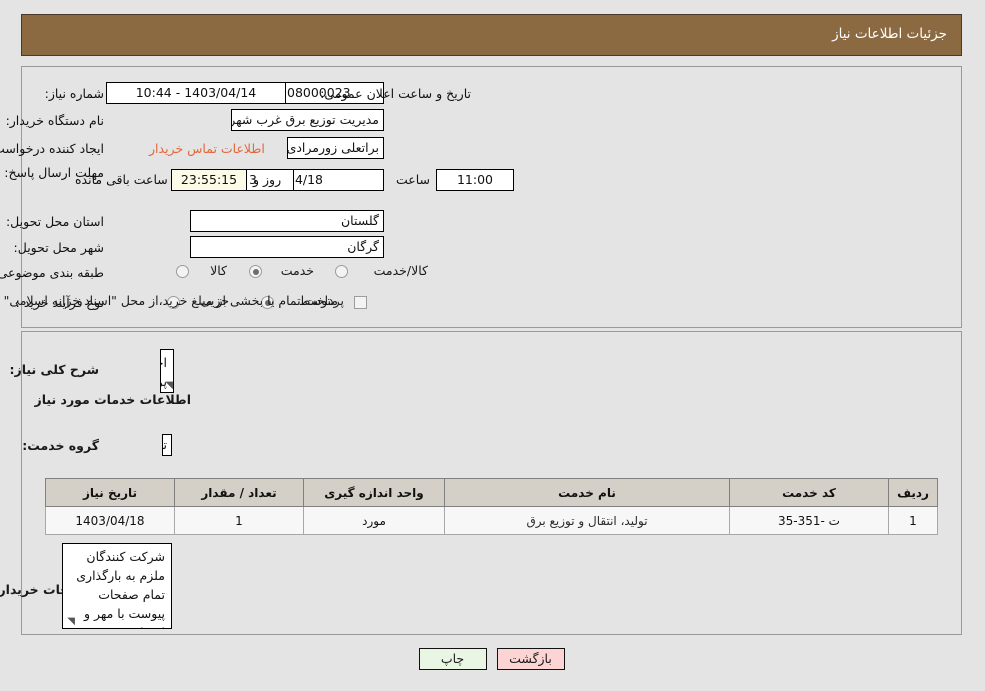  I want to click on category-radio-goods-label: کالا, so click(219, 270).